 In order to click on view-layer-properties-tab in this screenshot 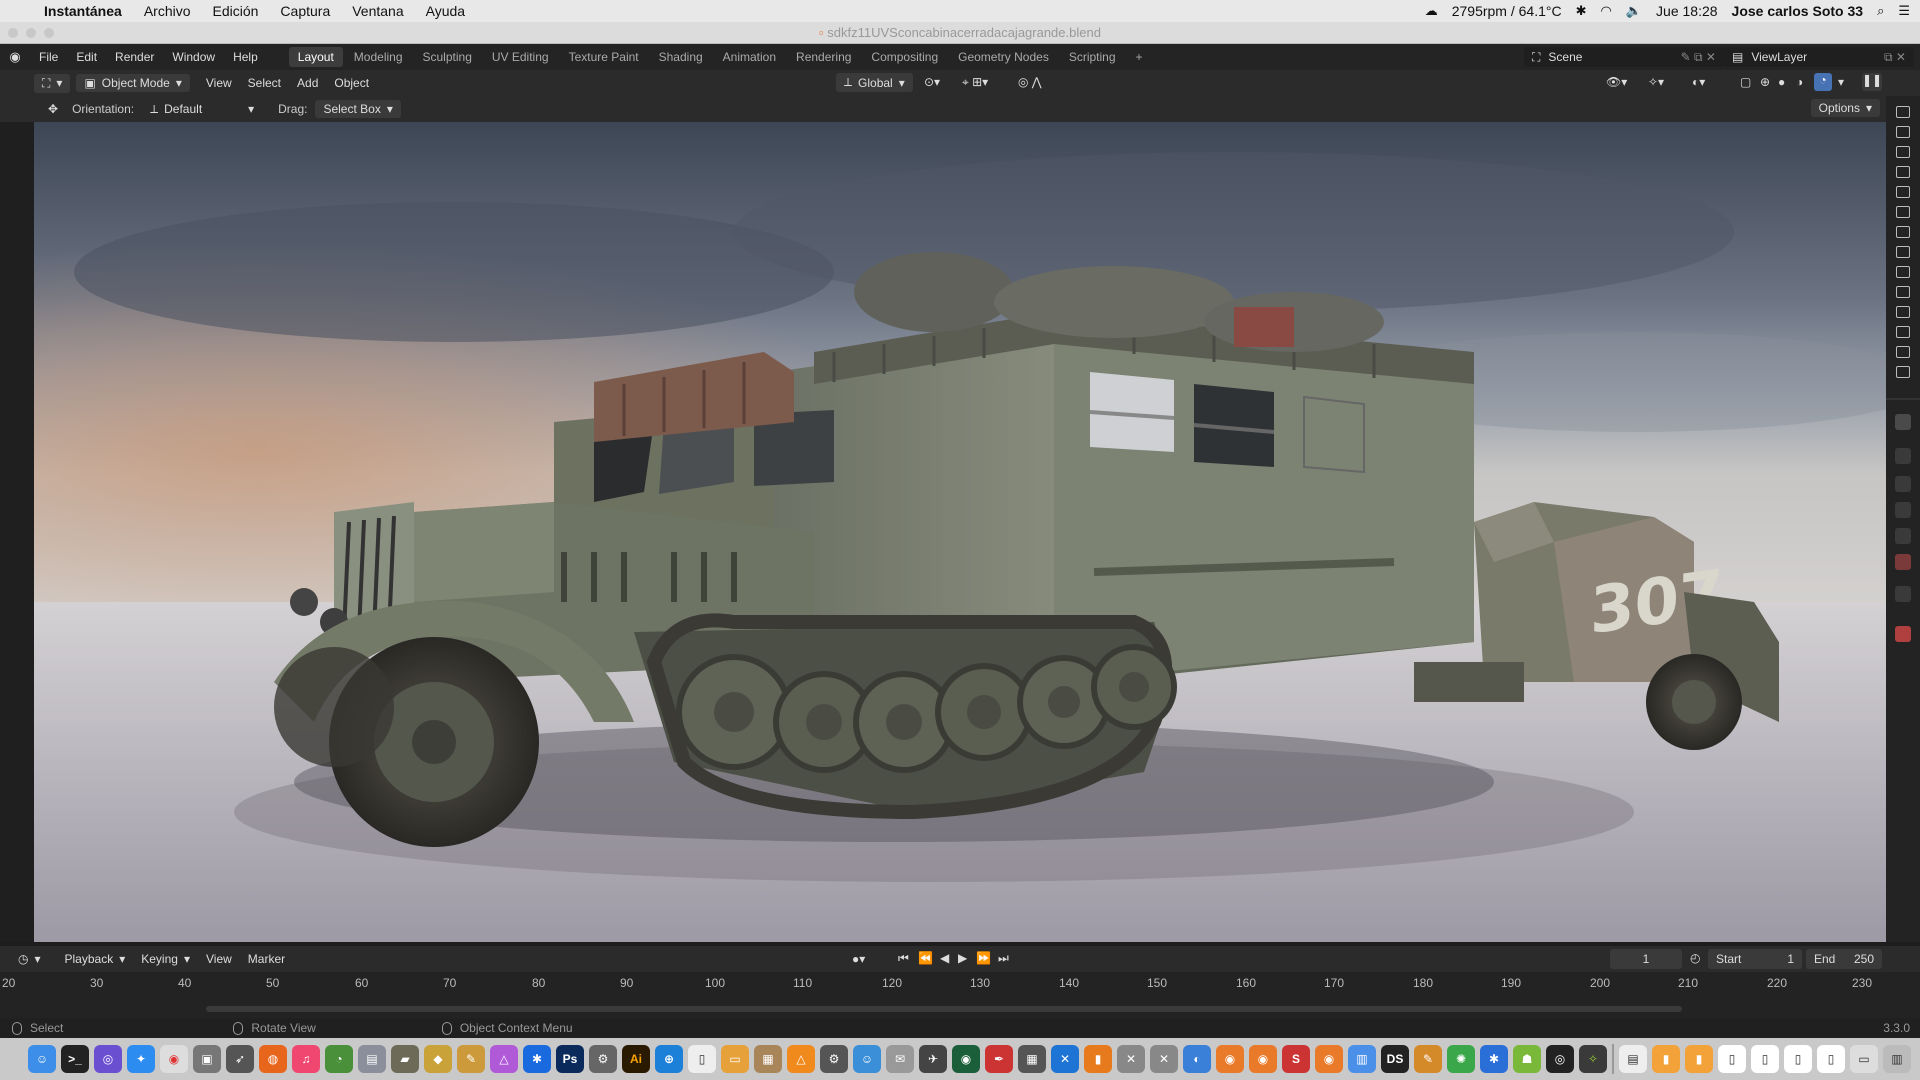, I will do `click(1903, 510)`.